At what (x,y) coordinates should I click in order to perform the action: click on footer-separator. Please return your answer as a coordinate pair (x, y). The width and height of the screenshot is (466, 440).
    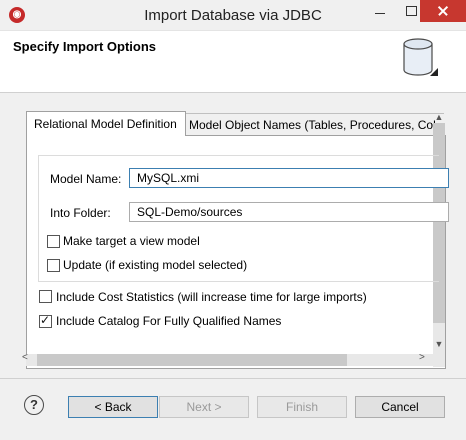
    Looking at the image, I should click on (233, 378).